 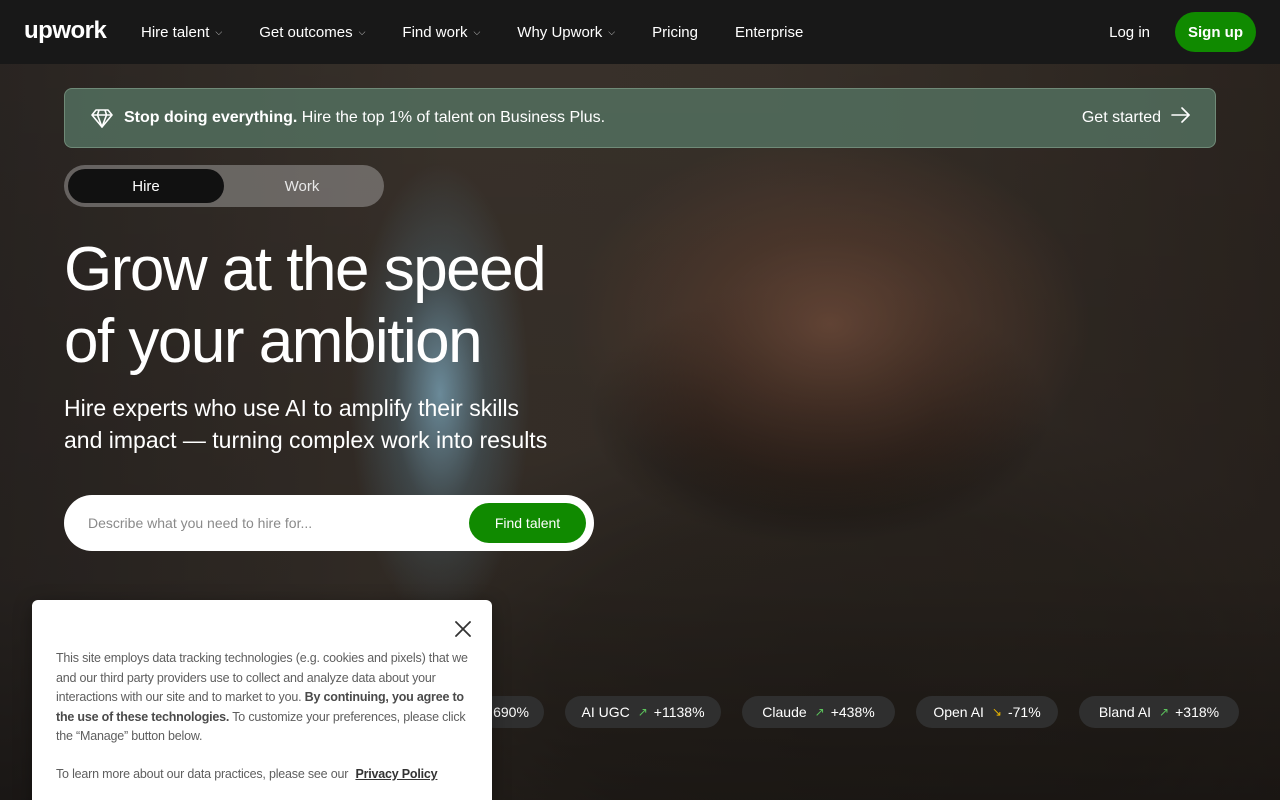 I want to click on nav-item-label: Hire talent, so click(x=175, y=32).